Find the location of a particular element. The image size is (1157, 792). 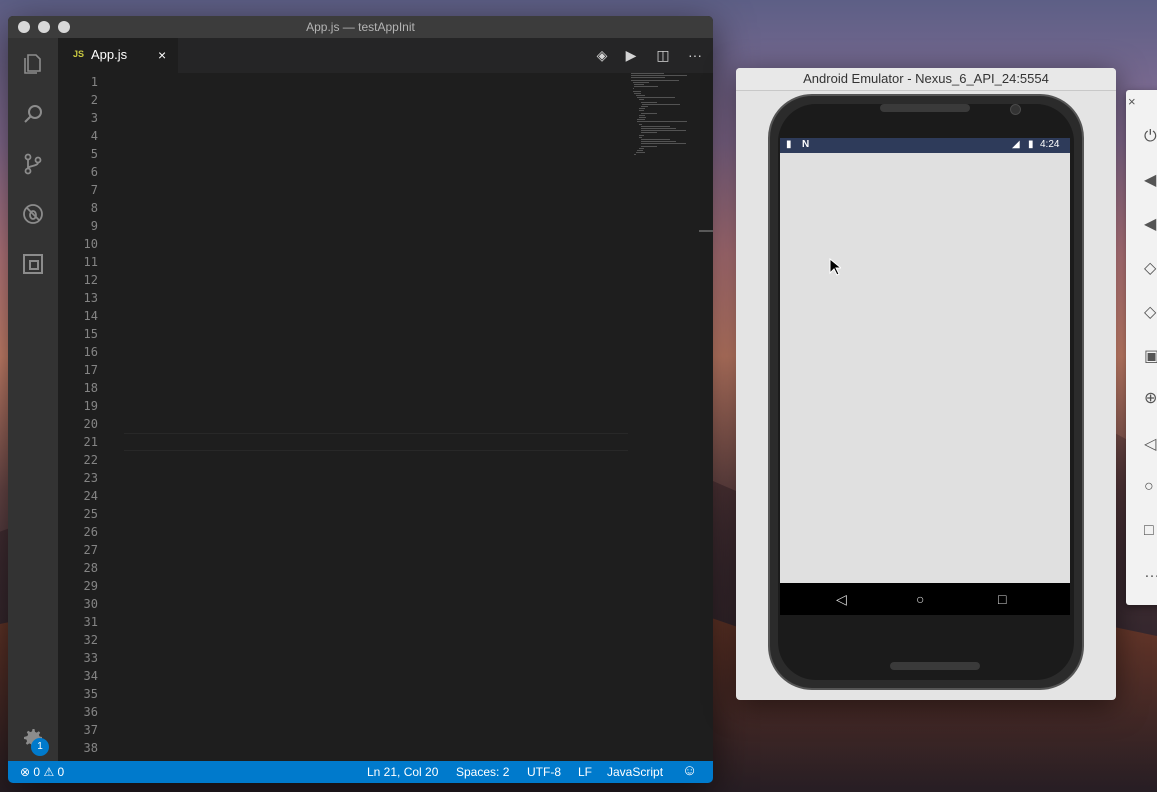

line-number: 3 is located at coordinates (94, 118).